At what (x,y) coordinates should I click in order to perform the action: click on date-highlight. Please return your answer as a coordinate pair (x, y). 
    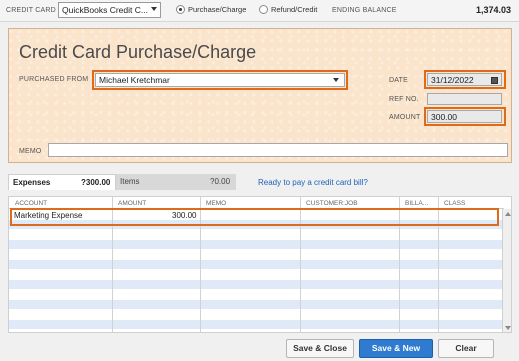
    Looking at the image, I should click on (465, 79).